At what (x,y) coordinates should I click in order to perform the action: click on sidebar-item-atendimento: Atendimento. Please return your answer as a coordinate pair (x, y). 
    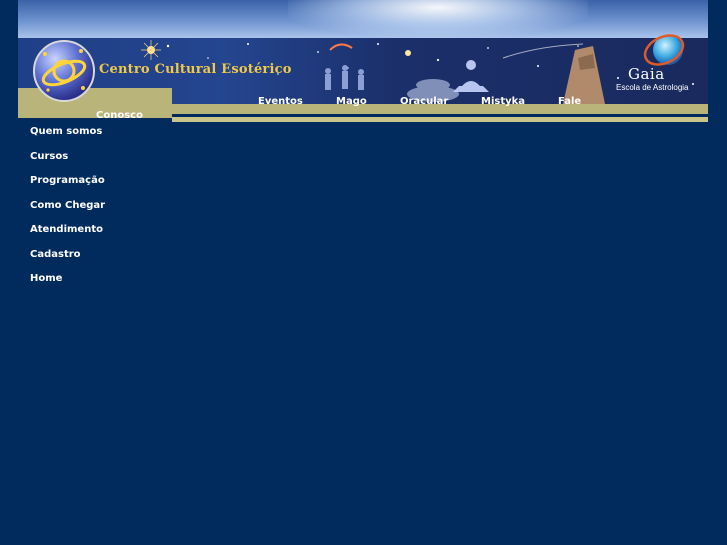
    Looking at the image, I should click on (66, 229).